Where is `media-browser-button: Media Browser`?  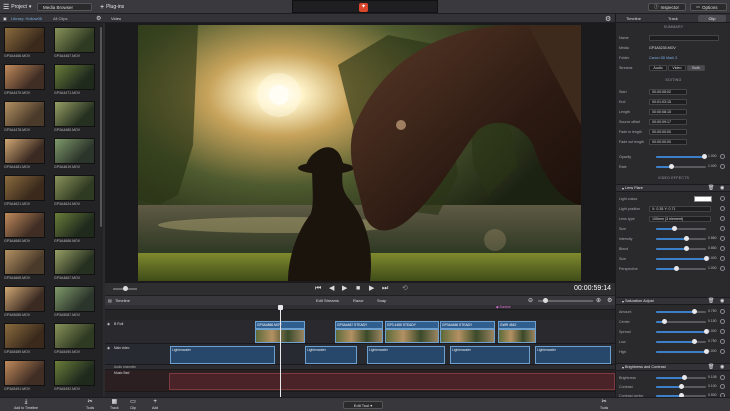
media-browser-button: Media Browser is located at coordinates (64, 7).